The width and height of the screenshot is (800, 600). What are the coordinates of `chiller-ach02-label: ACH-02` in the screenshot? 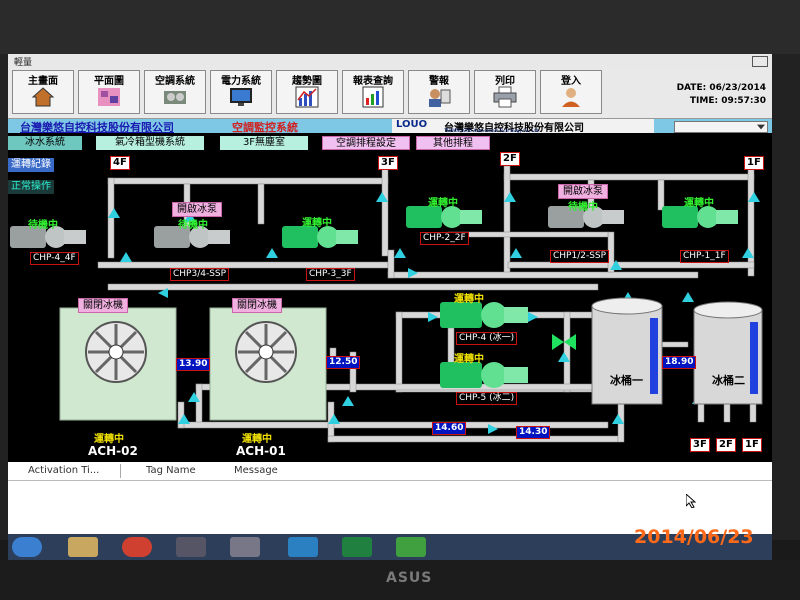 It's located at (113, 451).